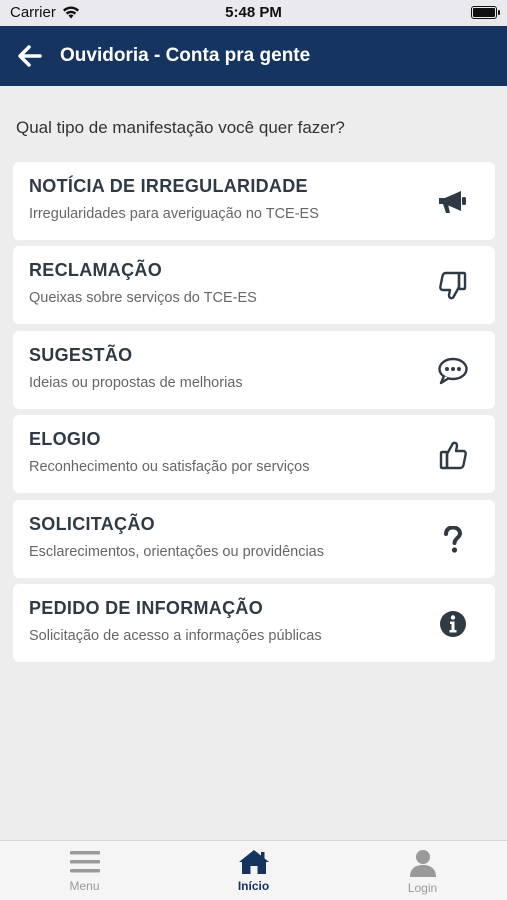 The width and height of the screenshot is (507, 900). What do you see at coordinates (146, 607) in the screenshot?
I see `option-title: PEDIDO DE INFORMAÇÃO` at bounding box center [146, 607].